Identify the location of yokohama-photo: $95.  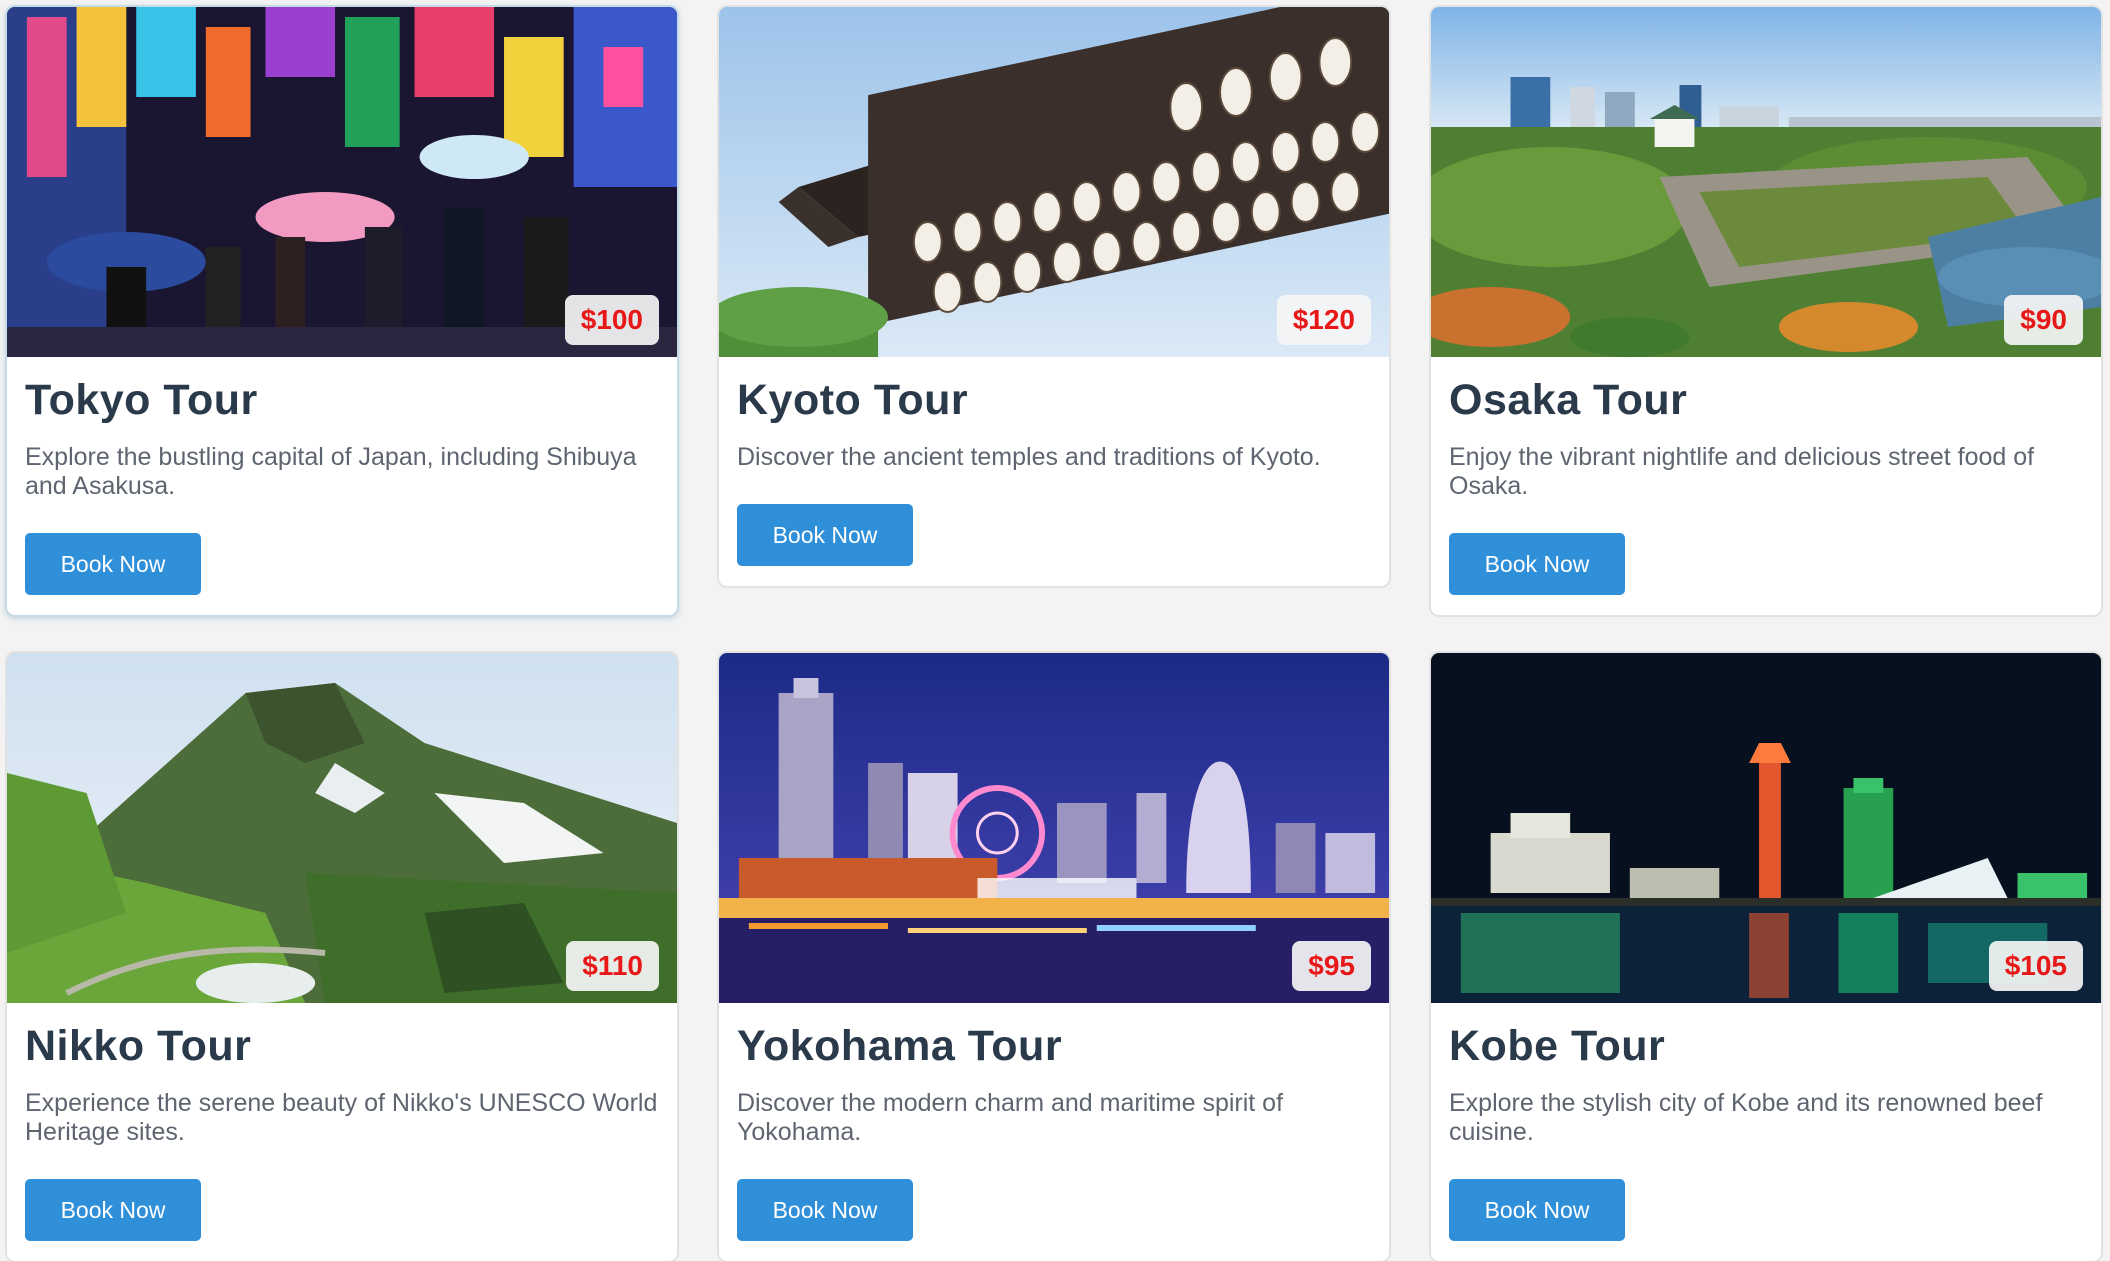
(1054, 828).